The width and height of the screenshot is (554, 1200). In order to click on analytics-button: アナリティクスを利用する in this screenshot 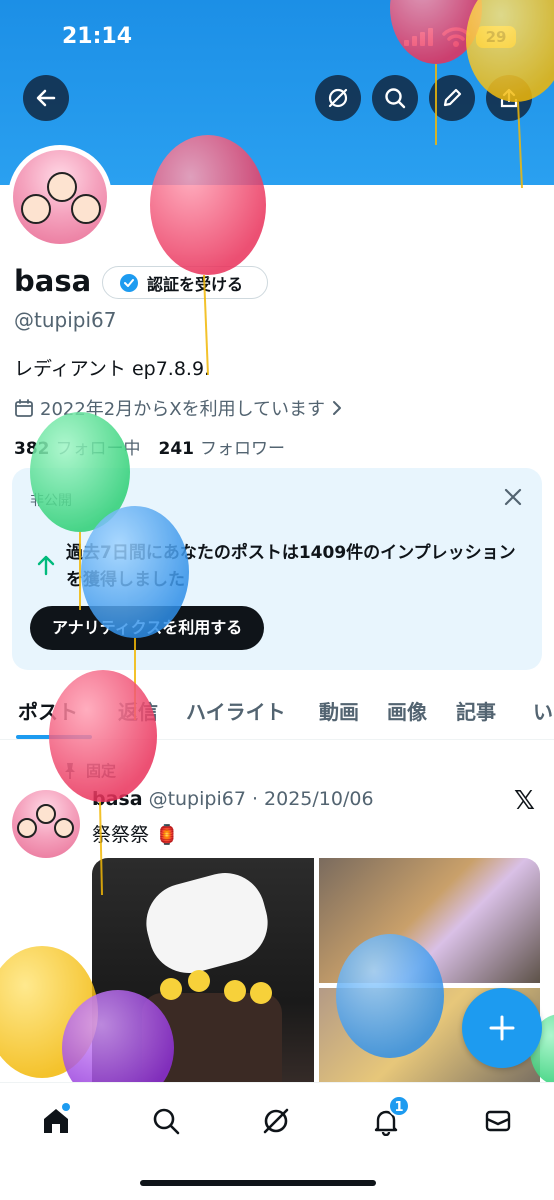, I will do `click(147, 628)`.